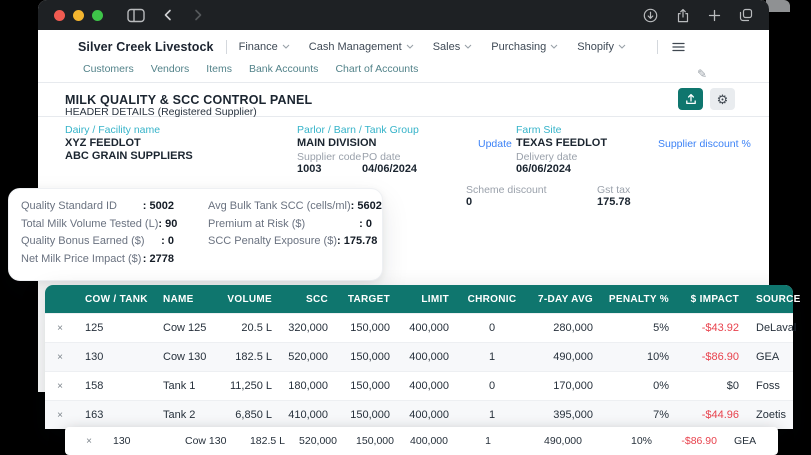 This screenshot has width=811, height=455. Describe the element at coordinates (714, 299) in the screenshot. I see `col-impact: $ IMPACT` at that location.